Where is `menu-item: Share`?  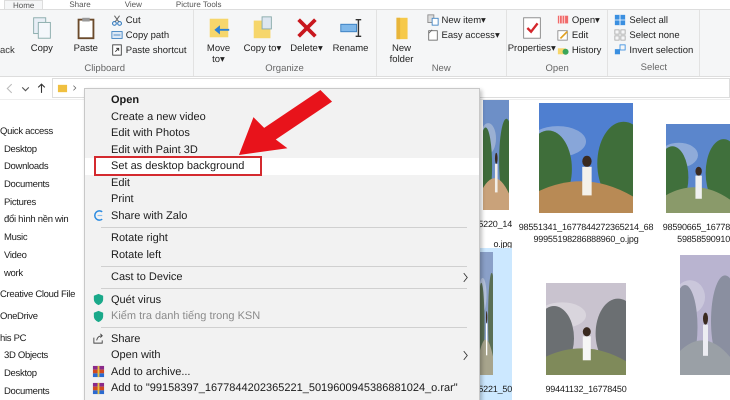 menu-item: Share is located at coordinates (282, 338).